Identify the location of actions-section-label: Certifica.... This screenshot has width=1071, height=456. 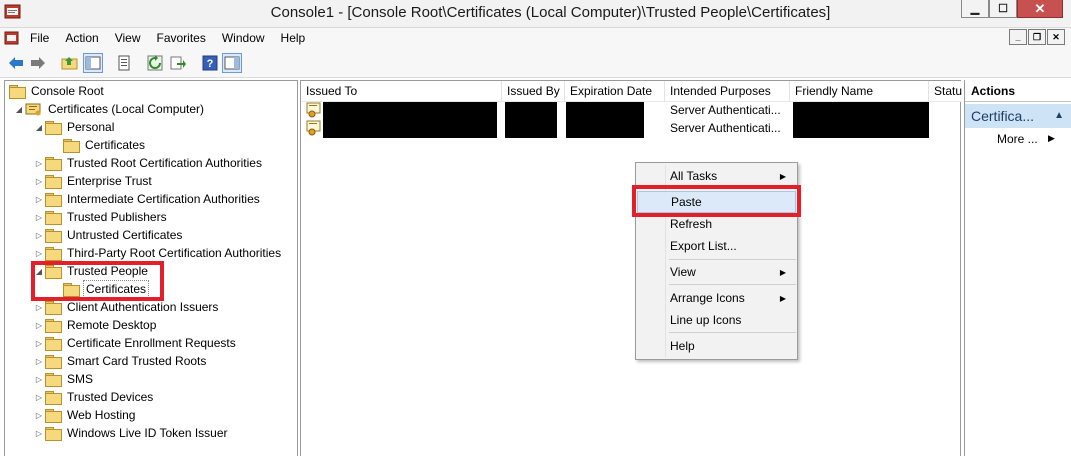
(1003, 116).